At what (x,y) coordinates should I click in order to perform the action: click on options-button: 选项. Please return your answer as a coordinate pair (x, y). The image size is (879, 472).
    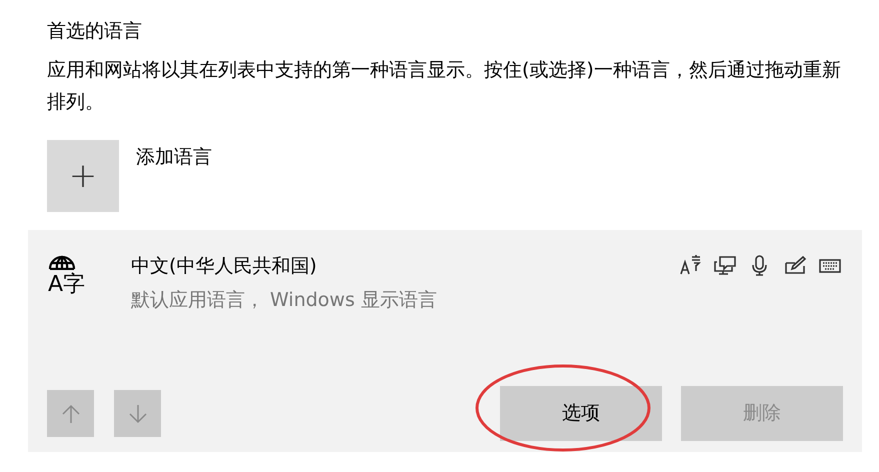
    Looking at the image, I should click on (581, 413).